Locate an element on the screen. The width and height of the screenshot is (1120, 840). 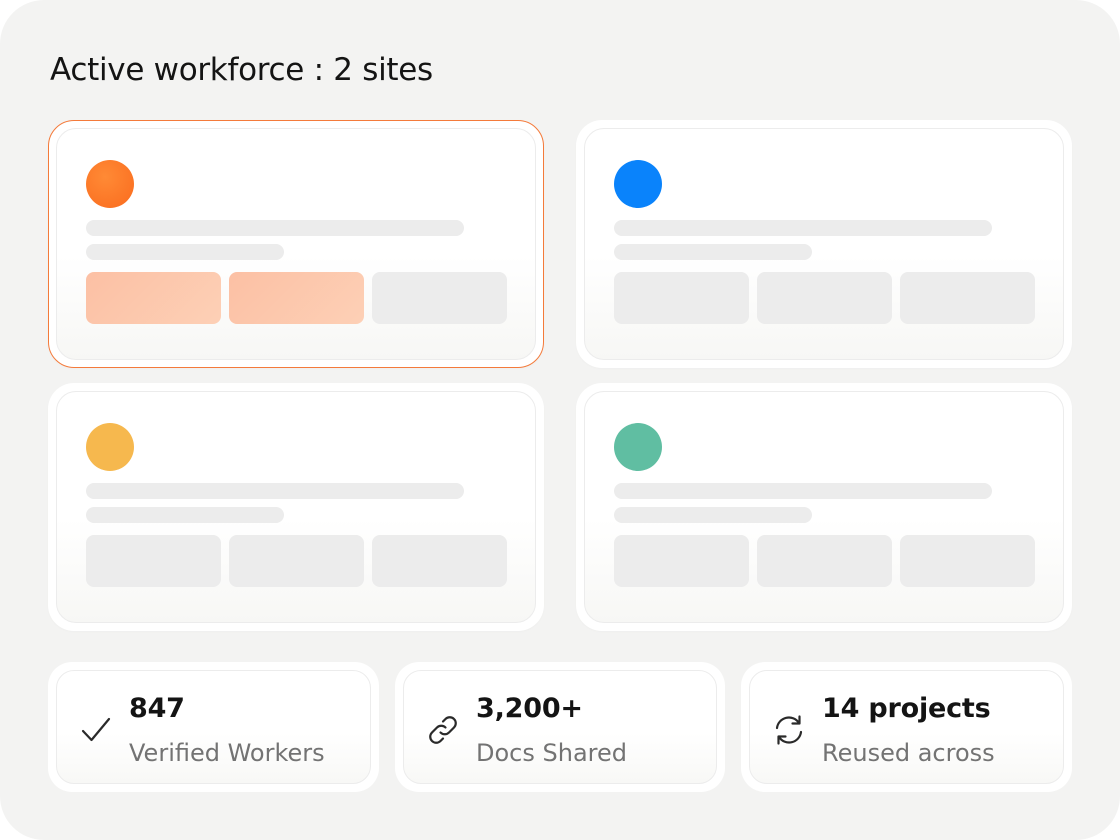
stat-card-docs-shared: 3,200+ Docs Shared is located at coordinates (560, 727).